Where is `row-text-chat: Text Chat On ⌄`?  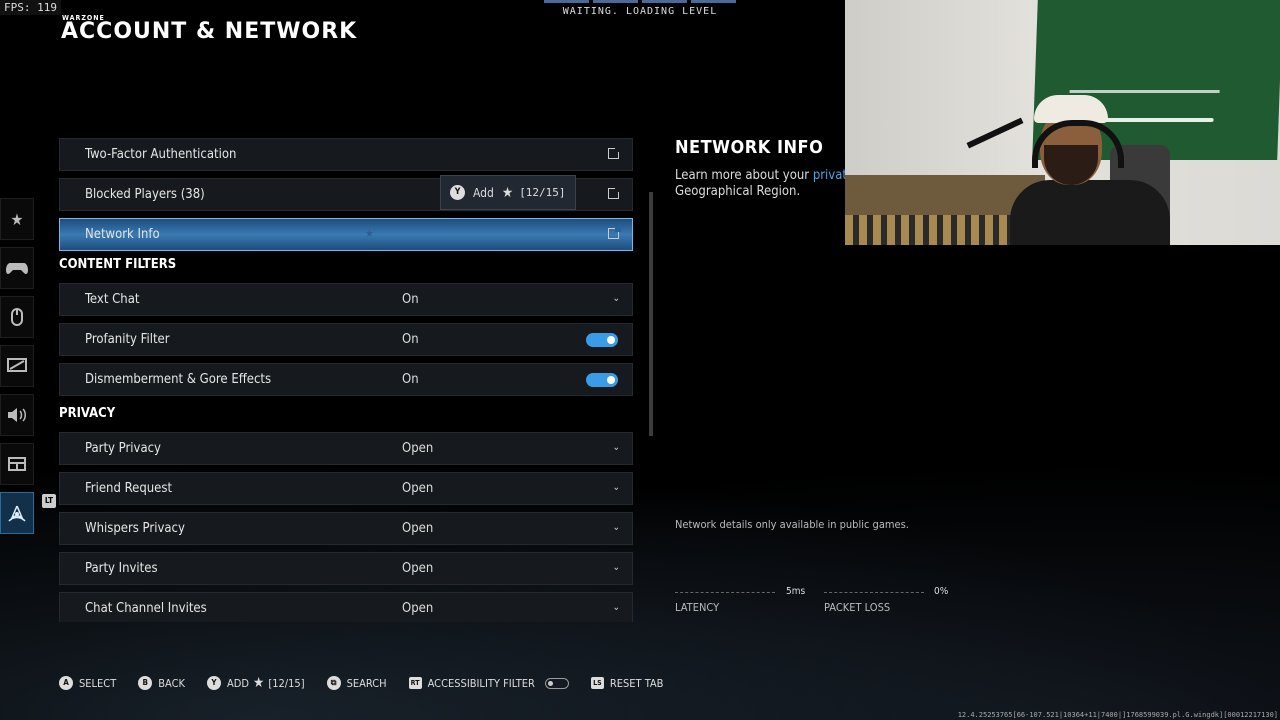 row-text-chat: Text Chat On ⌄ is located at coordinates (346, 299).